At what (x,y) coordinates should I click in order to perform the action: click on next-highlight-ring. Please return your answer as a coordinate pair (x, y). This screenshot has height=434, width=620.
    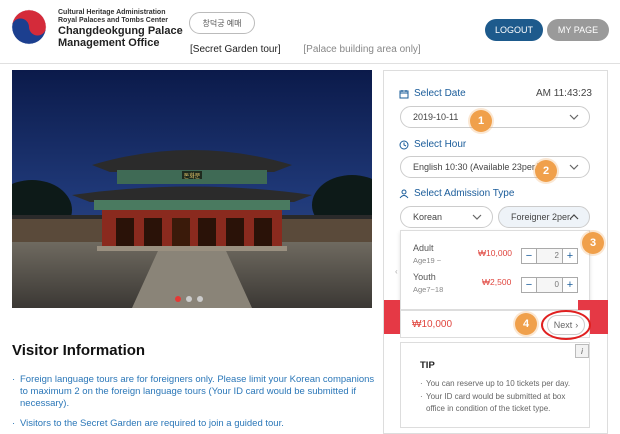
    Looking at the image, I should click on (566, 325).